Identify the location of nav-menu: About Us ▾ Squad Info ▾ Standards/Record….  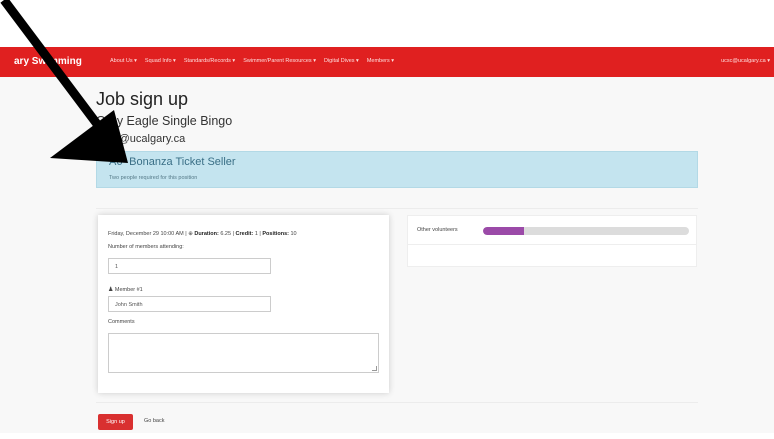
(252, 61).